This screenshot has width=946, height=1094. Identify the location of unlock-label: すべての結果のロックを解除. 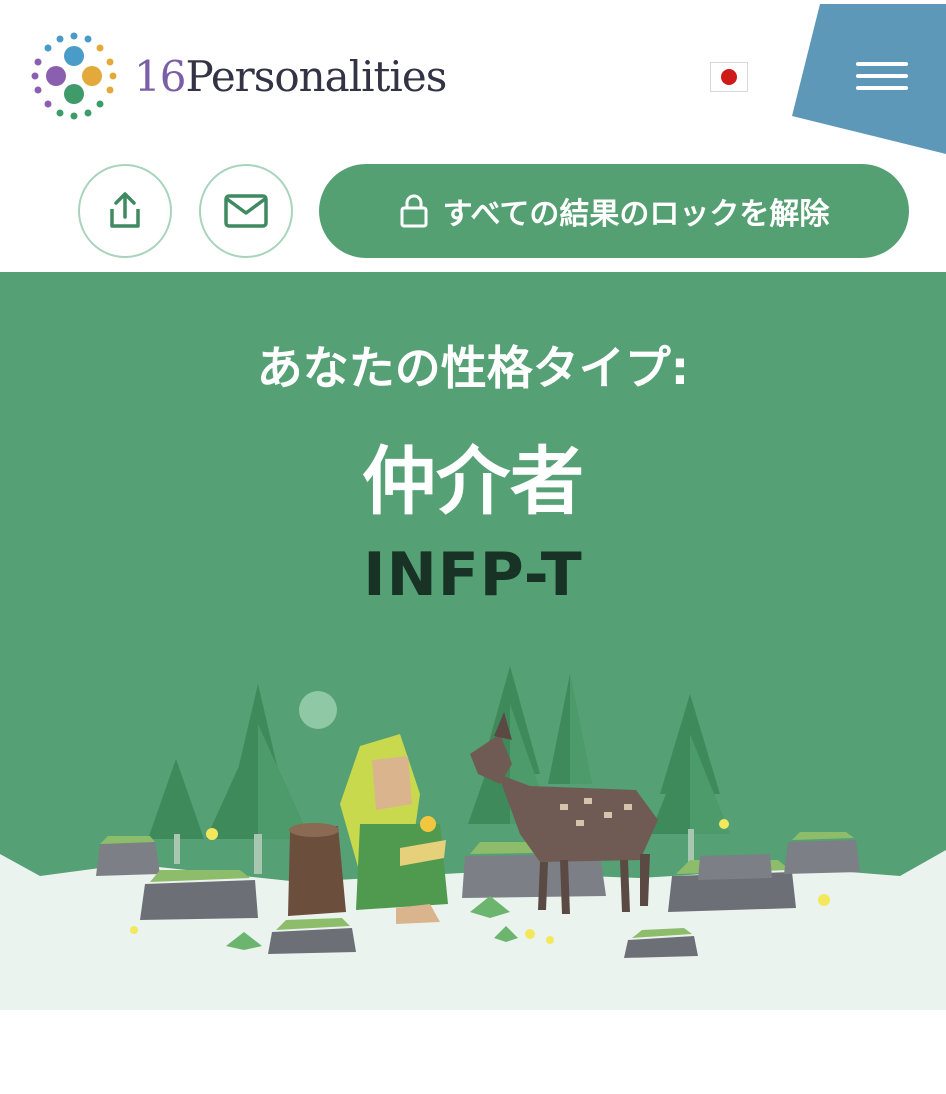
(636, 214).